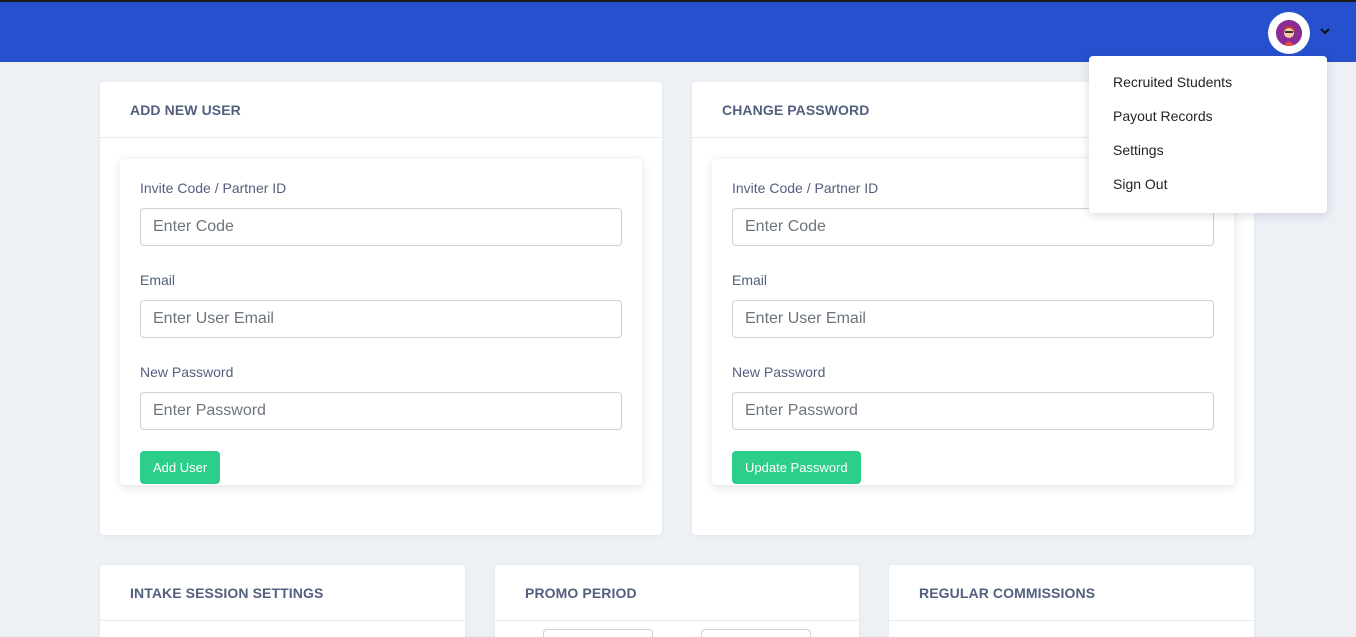  What do you see at coordinates (756, 633) in the screenshot?
I see `promo-end-field` at bounding box center [756, 633].